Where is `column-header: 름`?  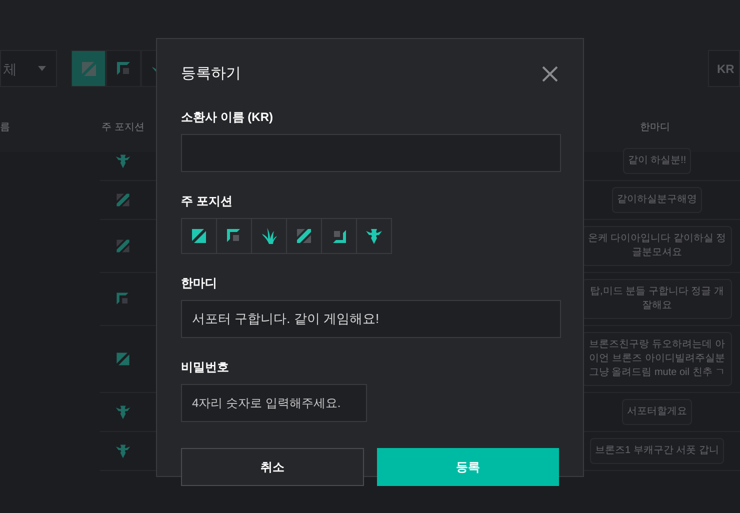
column-header: 름 is located at coordinates (5, 128).